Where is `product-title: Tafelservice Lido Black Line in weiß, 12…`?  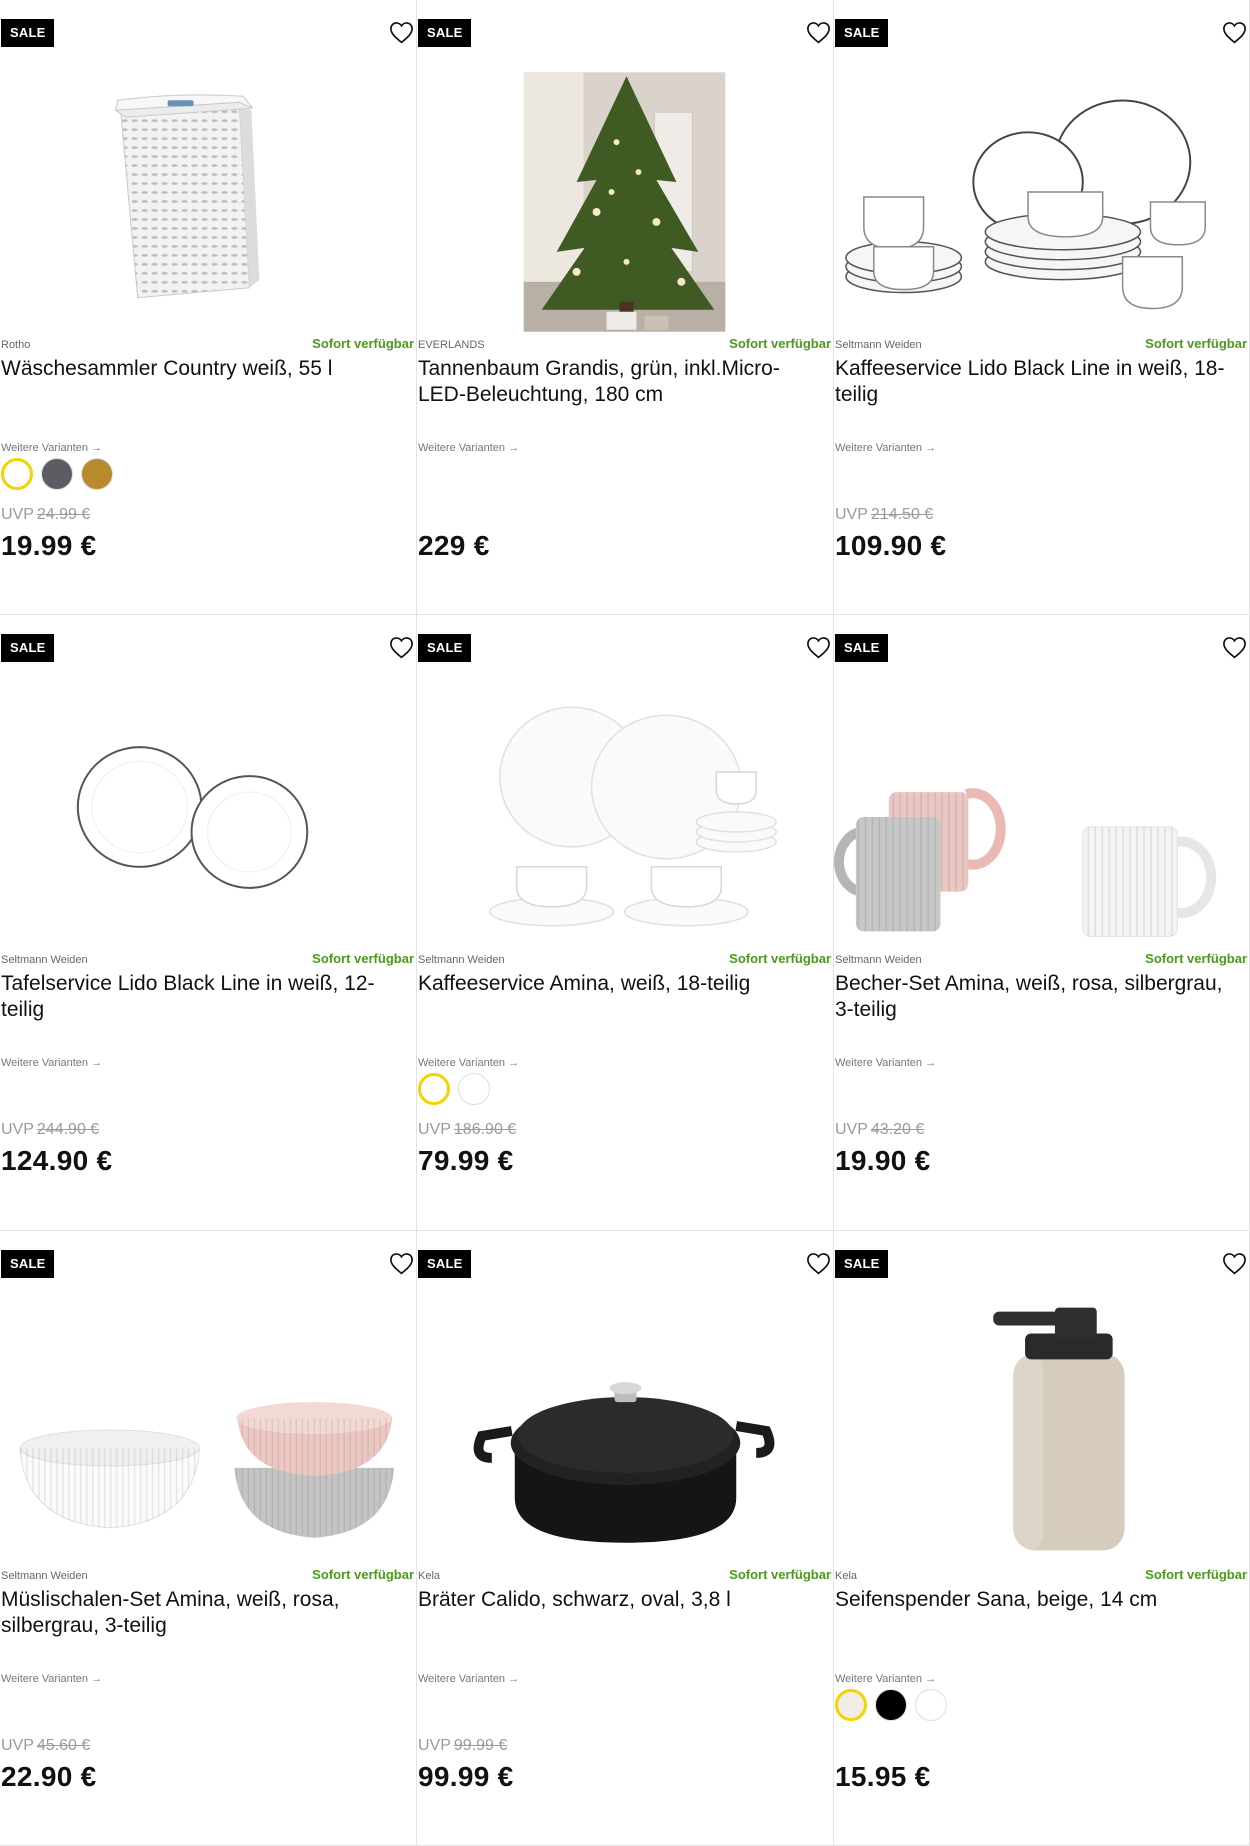
product-title: Tafelservice Lido Black Line in weiß, 12… is located at coordinates (201, 997).